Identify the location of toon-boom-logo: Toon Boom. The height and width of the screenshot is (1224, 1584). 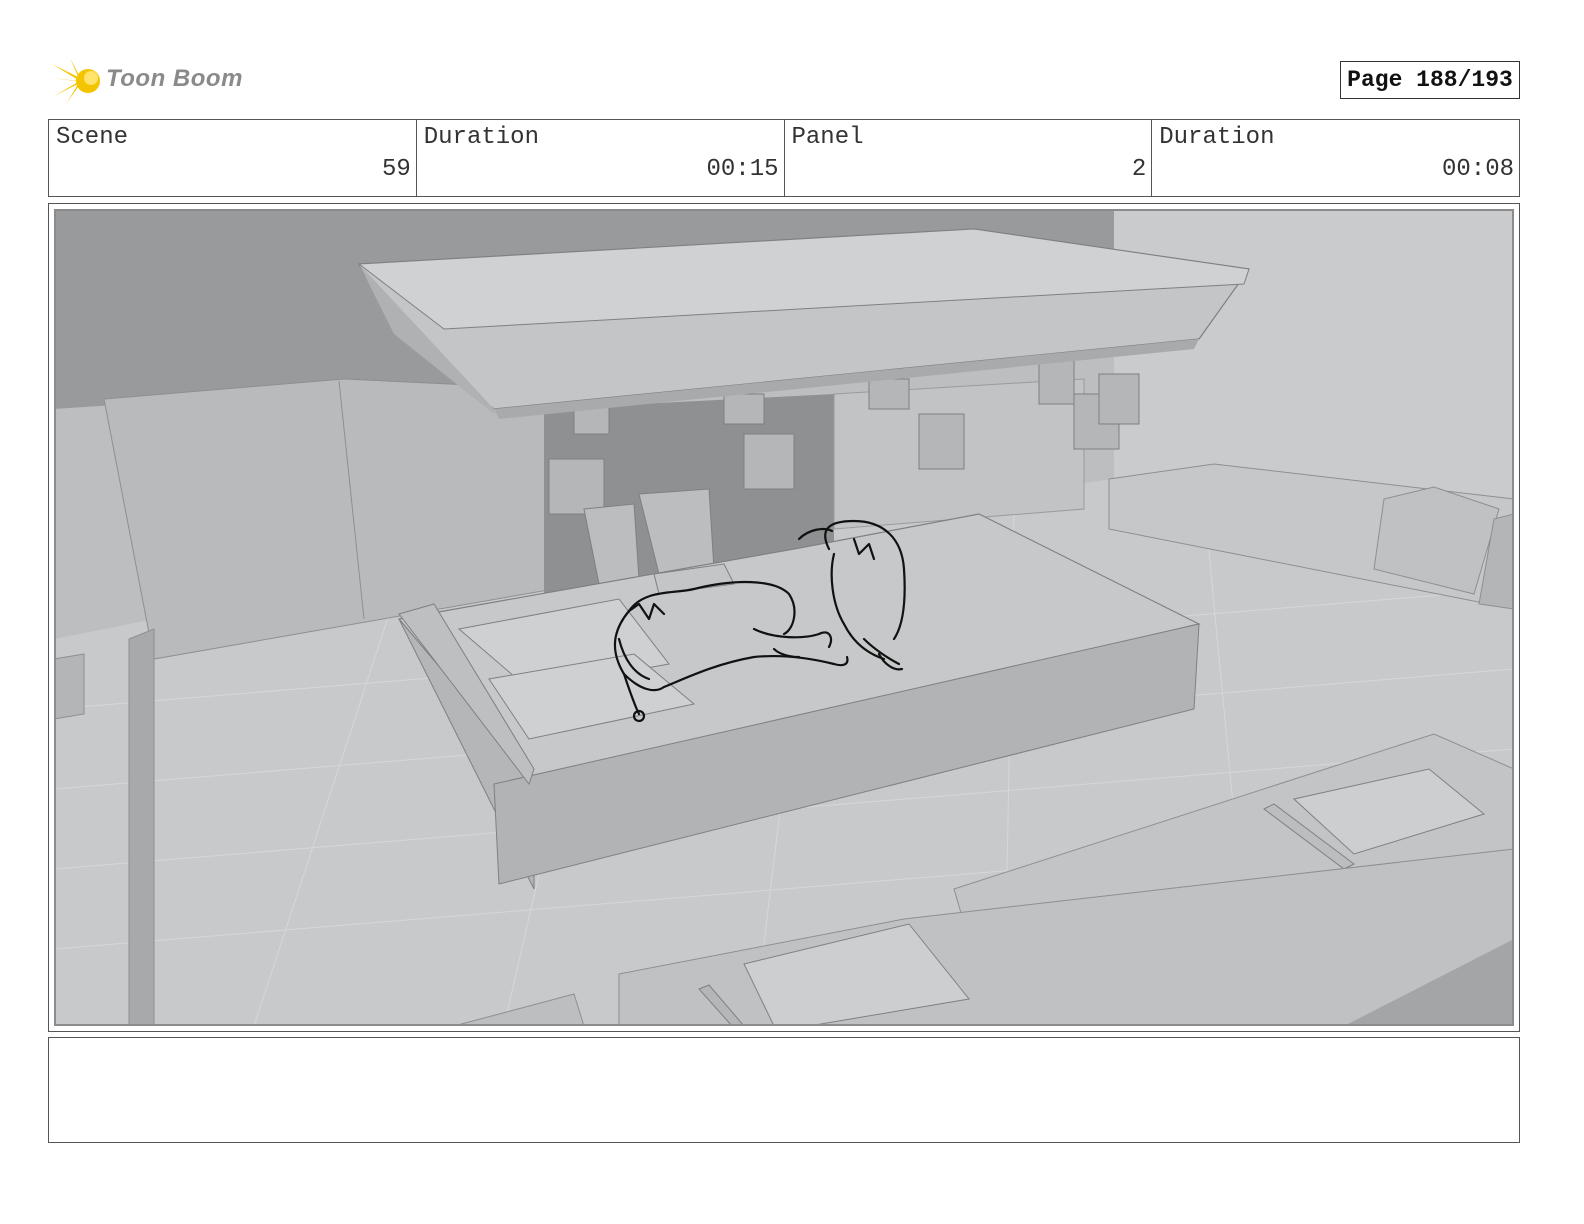
(150, 81).